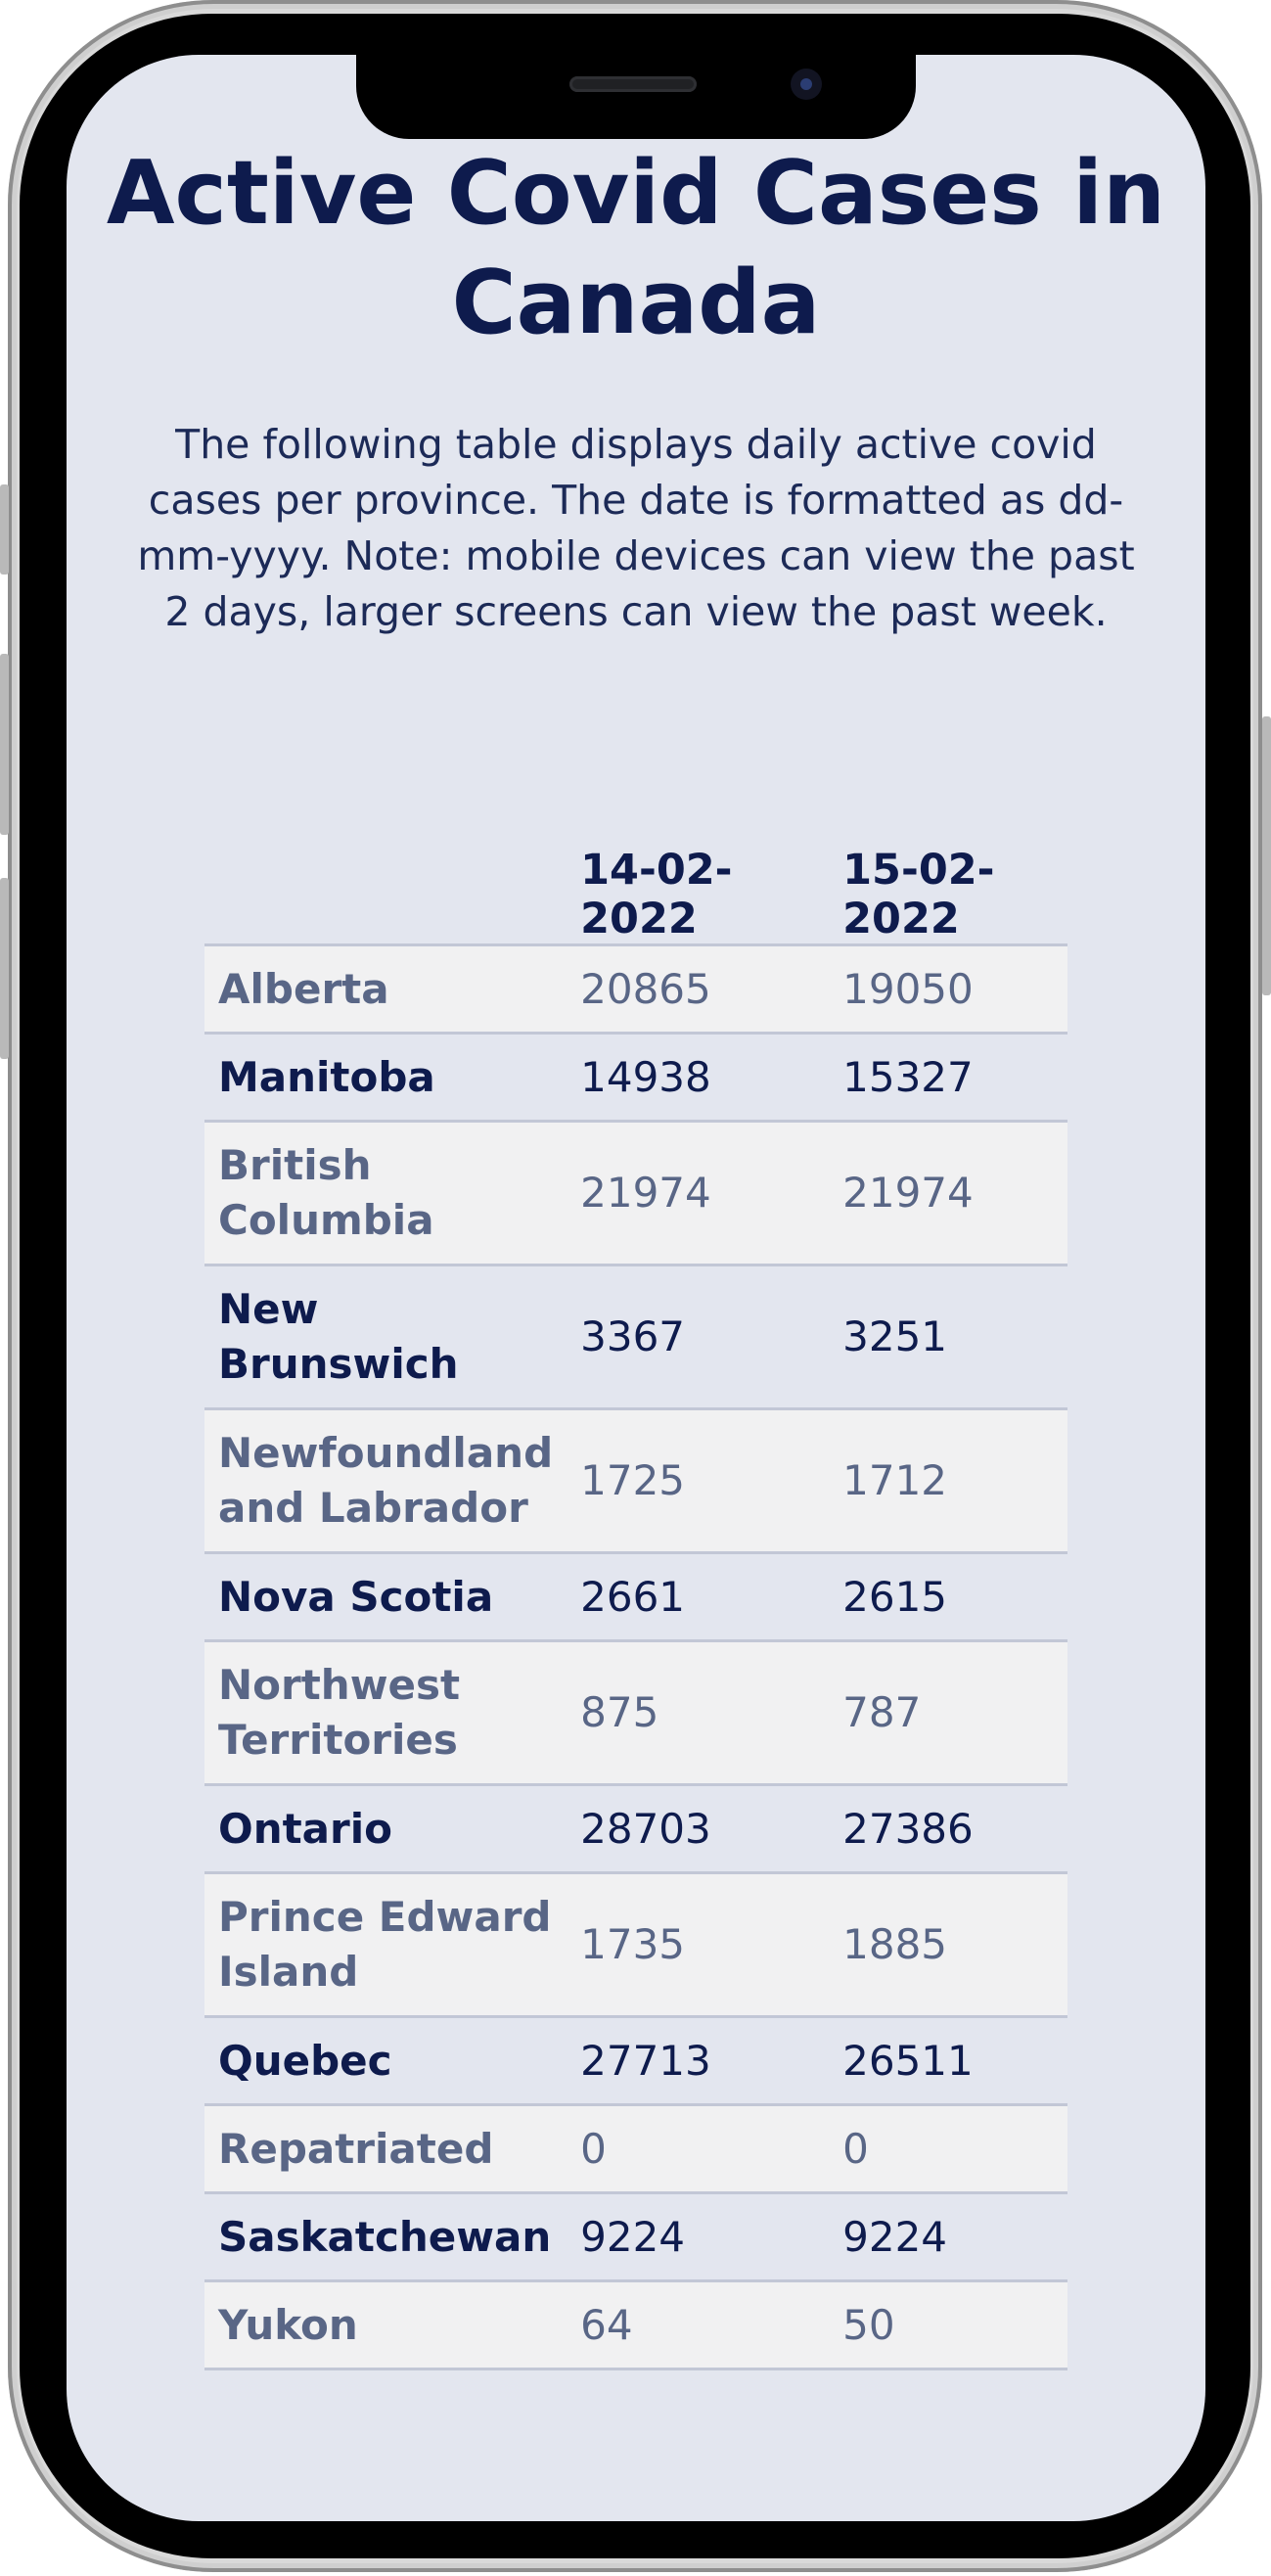  Describe the element at coordinates (948, 1078) in the screenshot. I see `value-cell: 15327` at that location.